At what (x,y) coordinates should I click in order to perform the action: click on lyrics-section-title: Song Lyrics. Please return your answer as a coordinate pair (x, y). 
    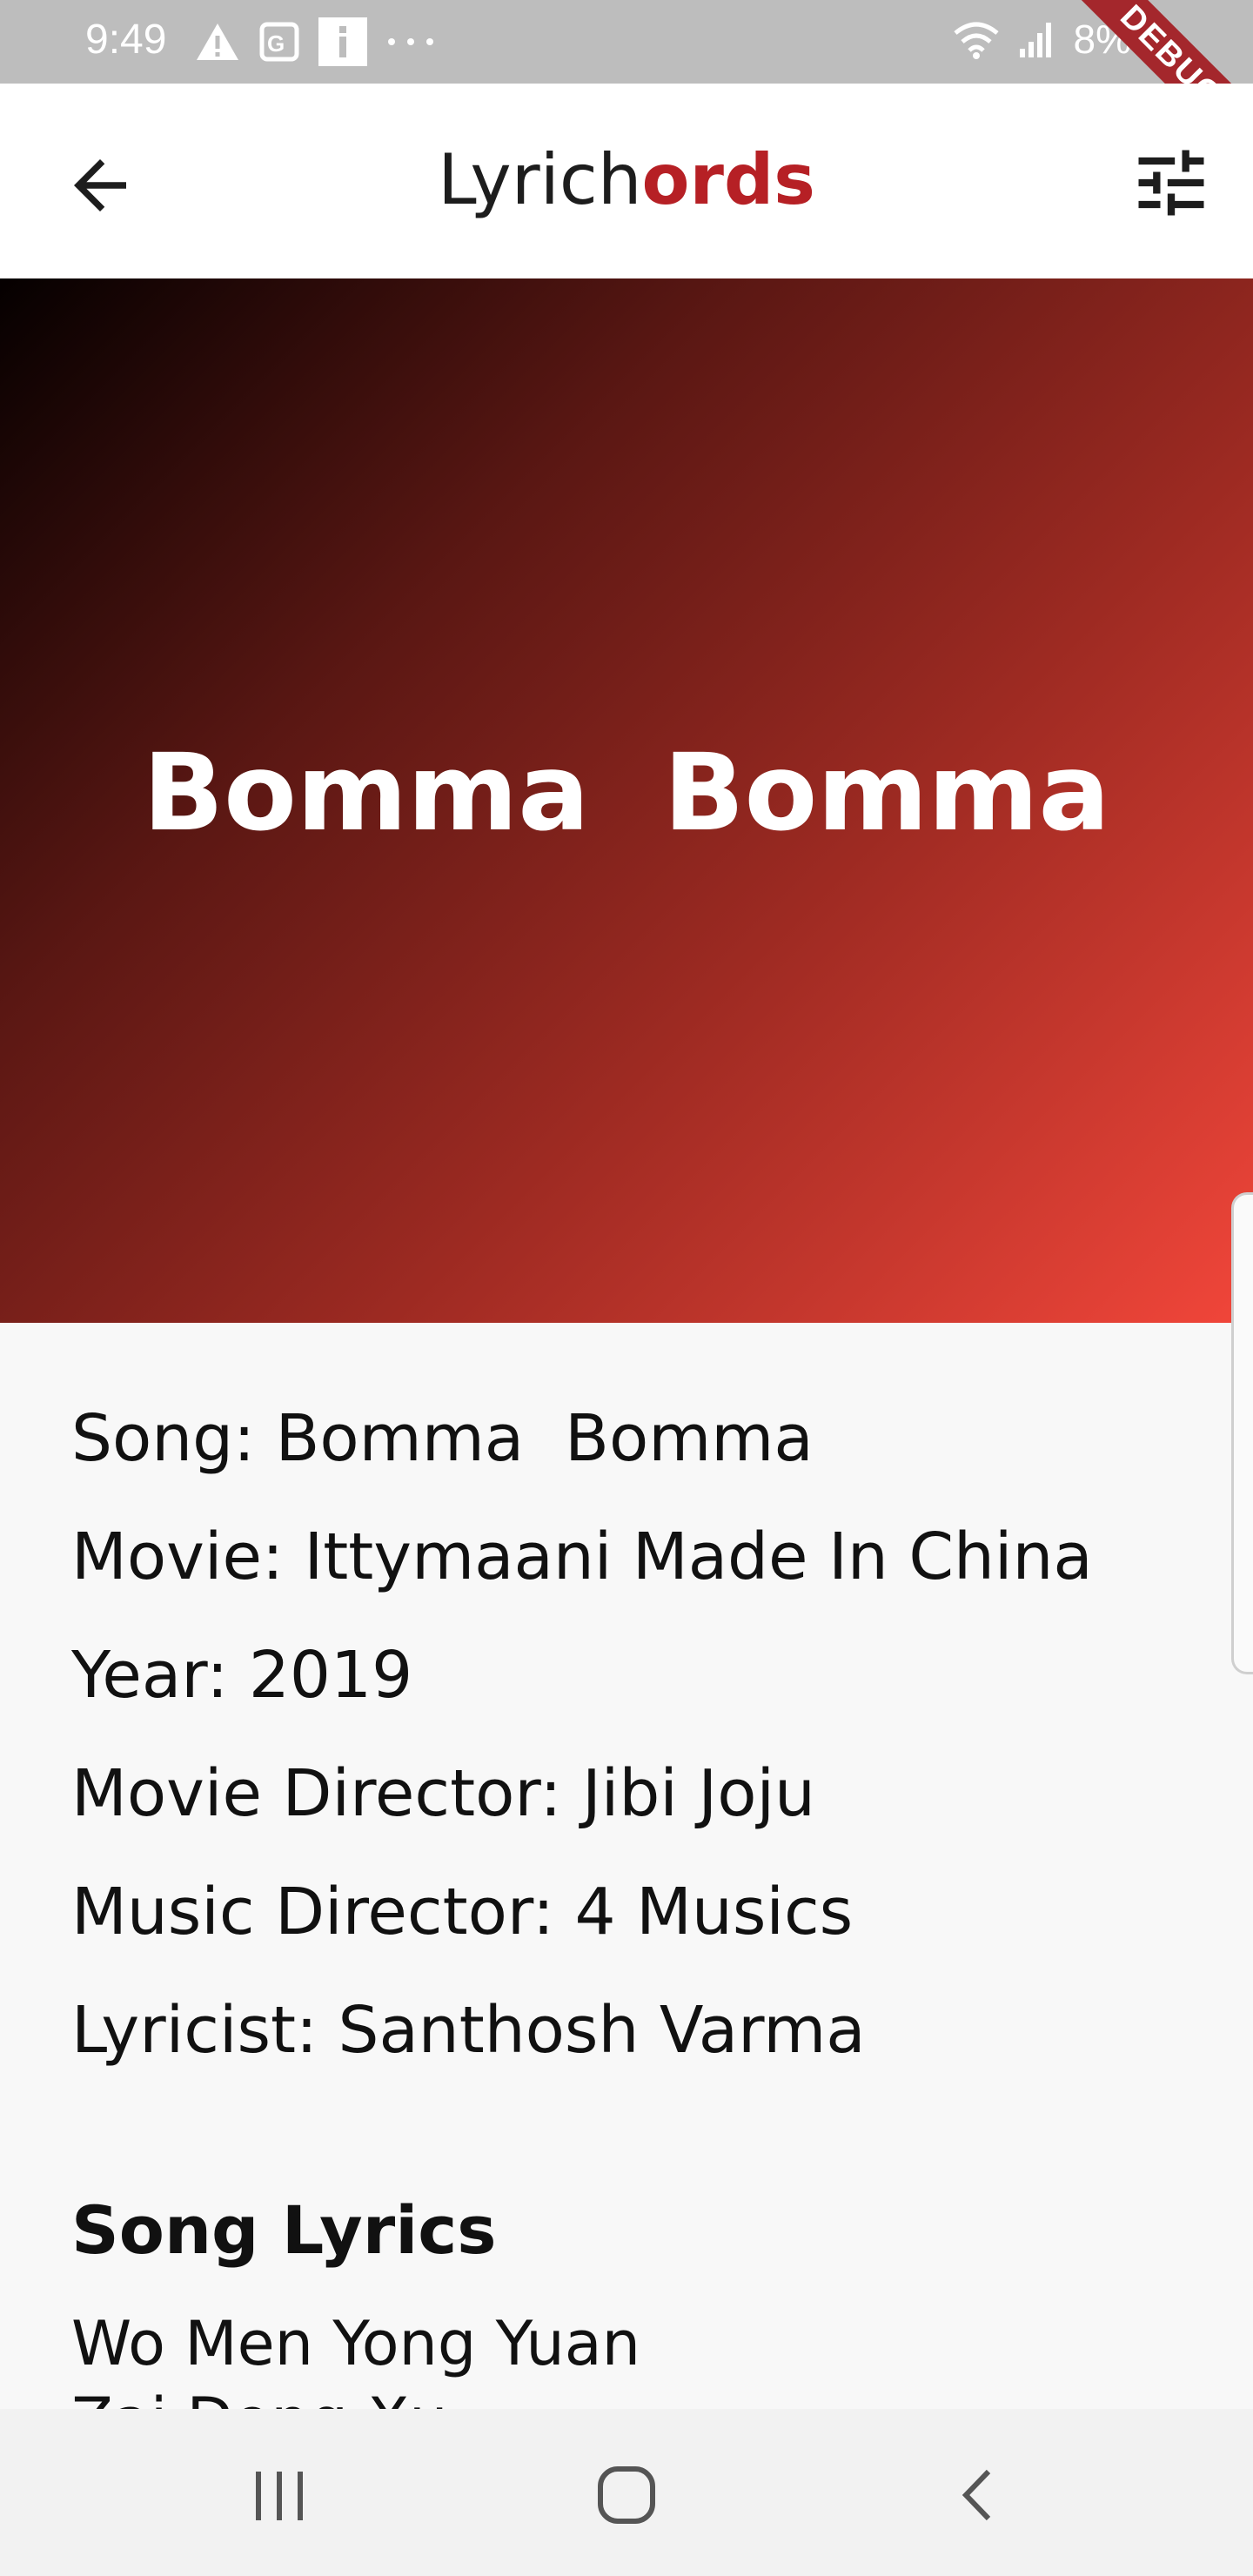
    Looking at the image, I should click on (284, 2230).